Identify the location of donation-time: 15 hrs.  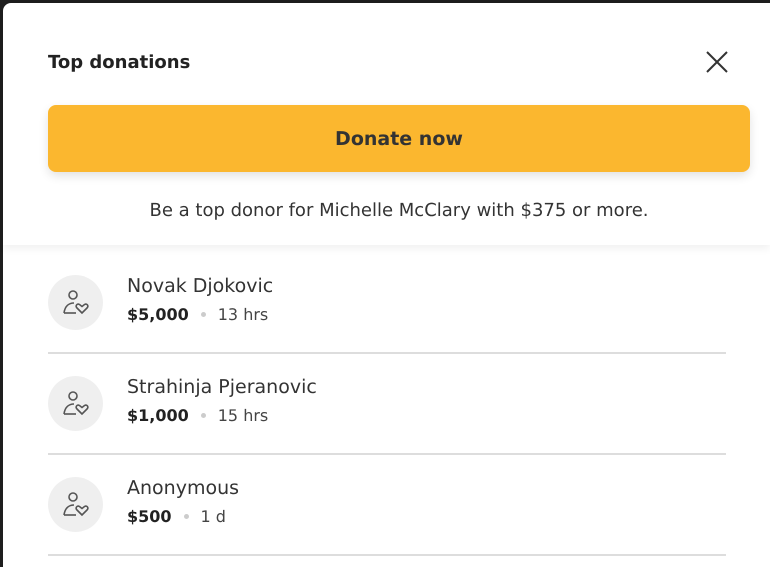
(243, 415).